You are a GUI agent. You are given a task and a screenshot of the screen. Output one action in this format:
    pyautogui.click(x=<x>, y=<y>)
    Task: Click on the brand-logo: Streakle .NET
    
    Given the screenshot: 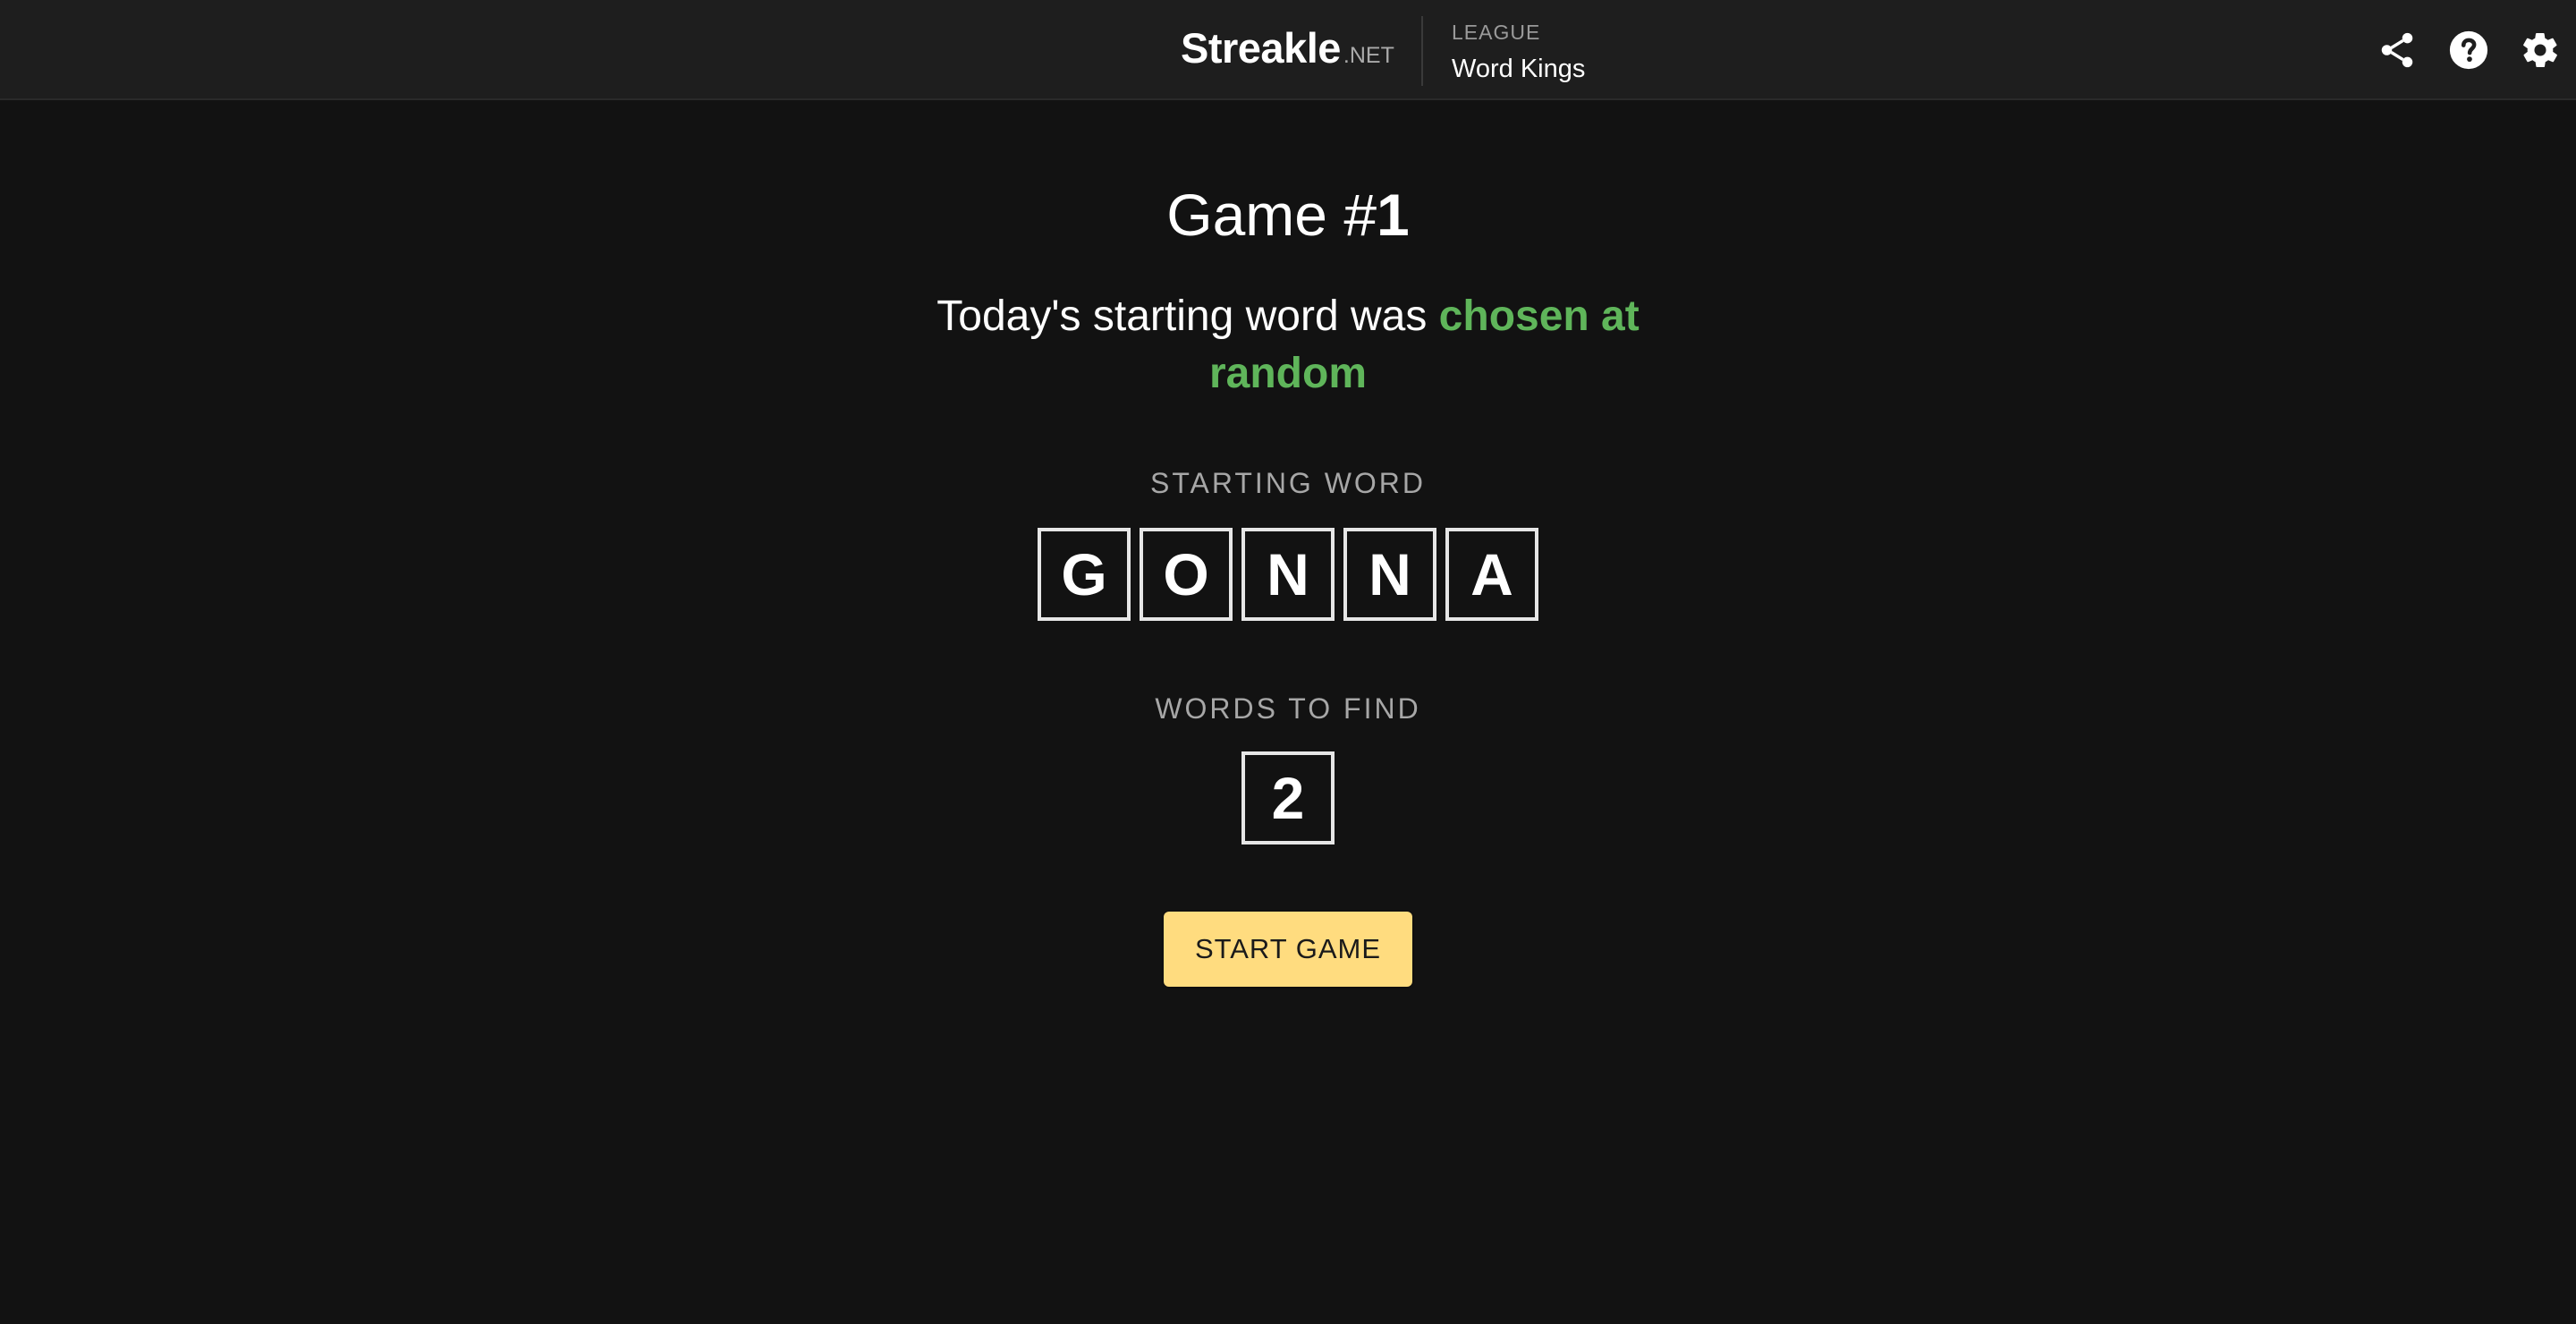 What is the action you would take?
    pyautogui.click(x=1287, y=50)
    